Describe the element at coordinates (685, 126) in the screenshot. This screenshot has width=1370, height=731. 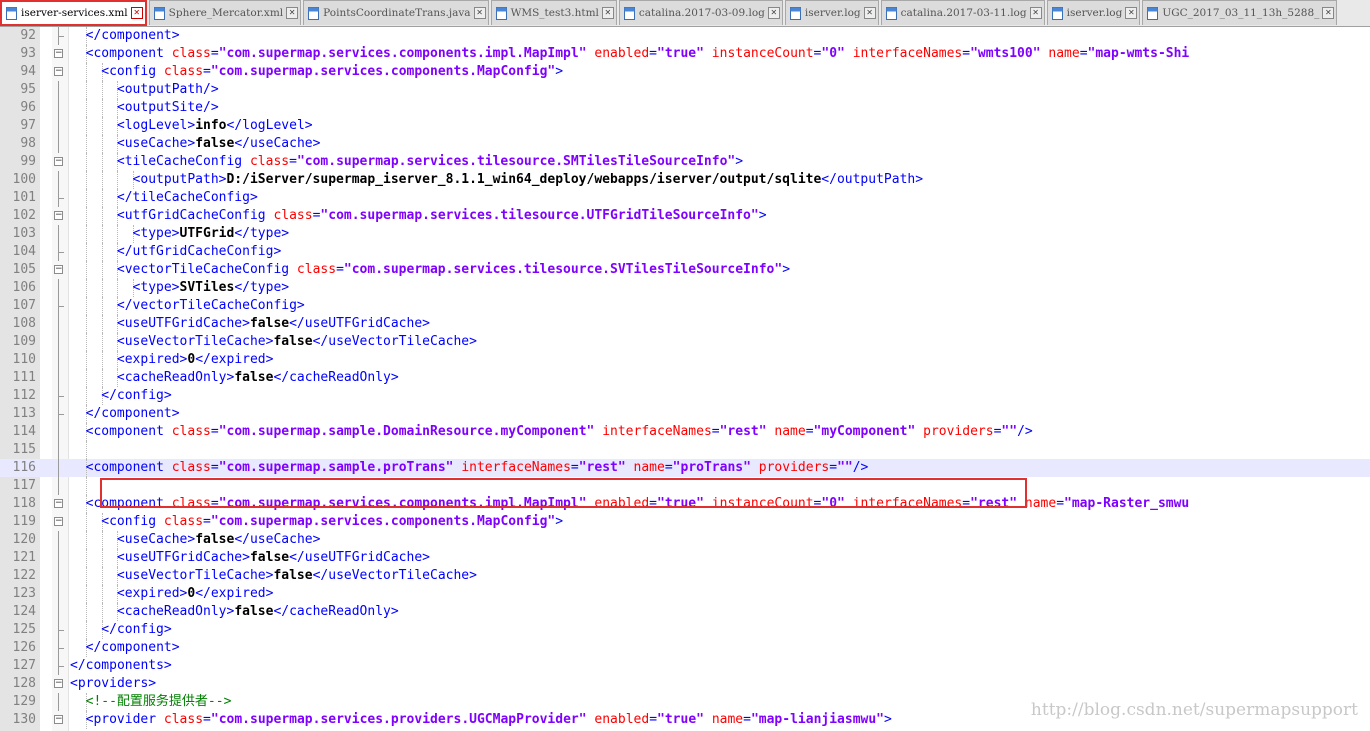
I see `code-line: 97 <logLevel>info</logLevel>` at that location.